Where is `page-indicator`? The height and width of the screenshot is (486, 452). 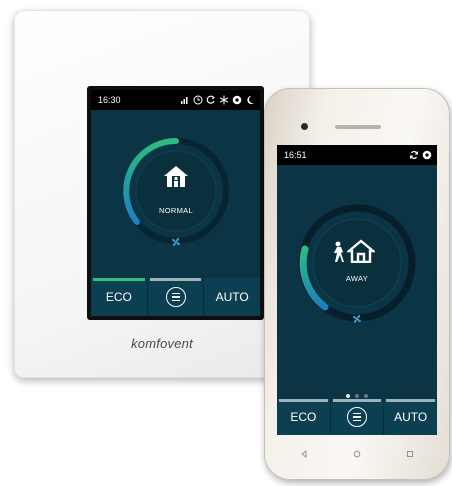 page-indicator is located at coordinates (357, 396).